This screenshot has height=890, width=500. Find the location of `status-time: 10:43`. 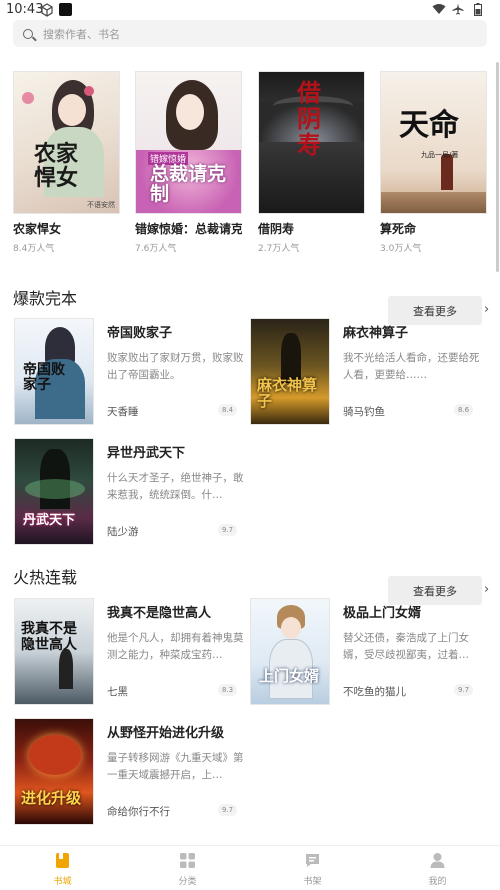

status-time: 10:43 is located at coordinates (25, 9).